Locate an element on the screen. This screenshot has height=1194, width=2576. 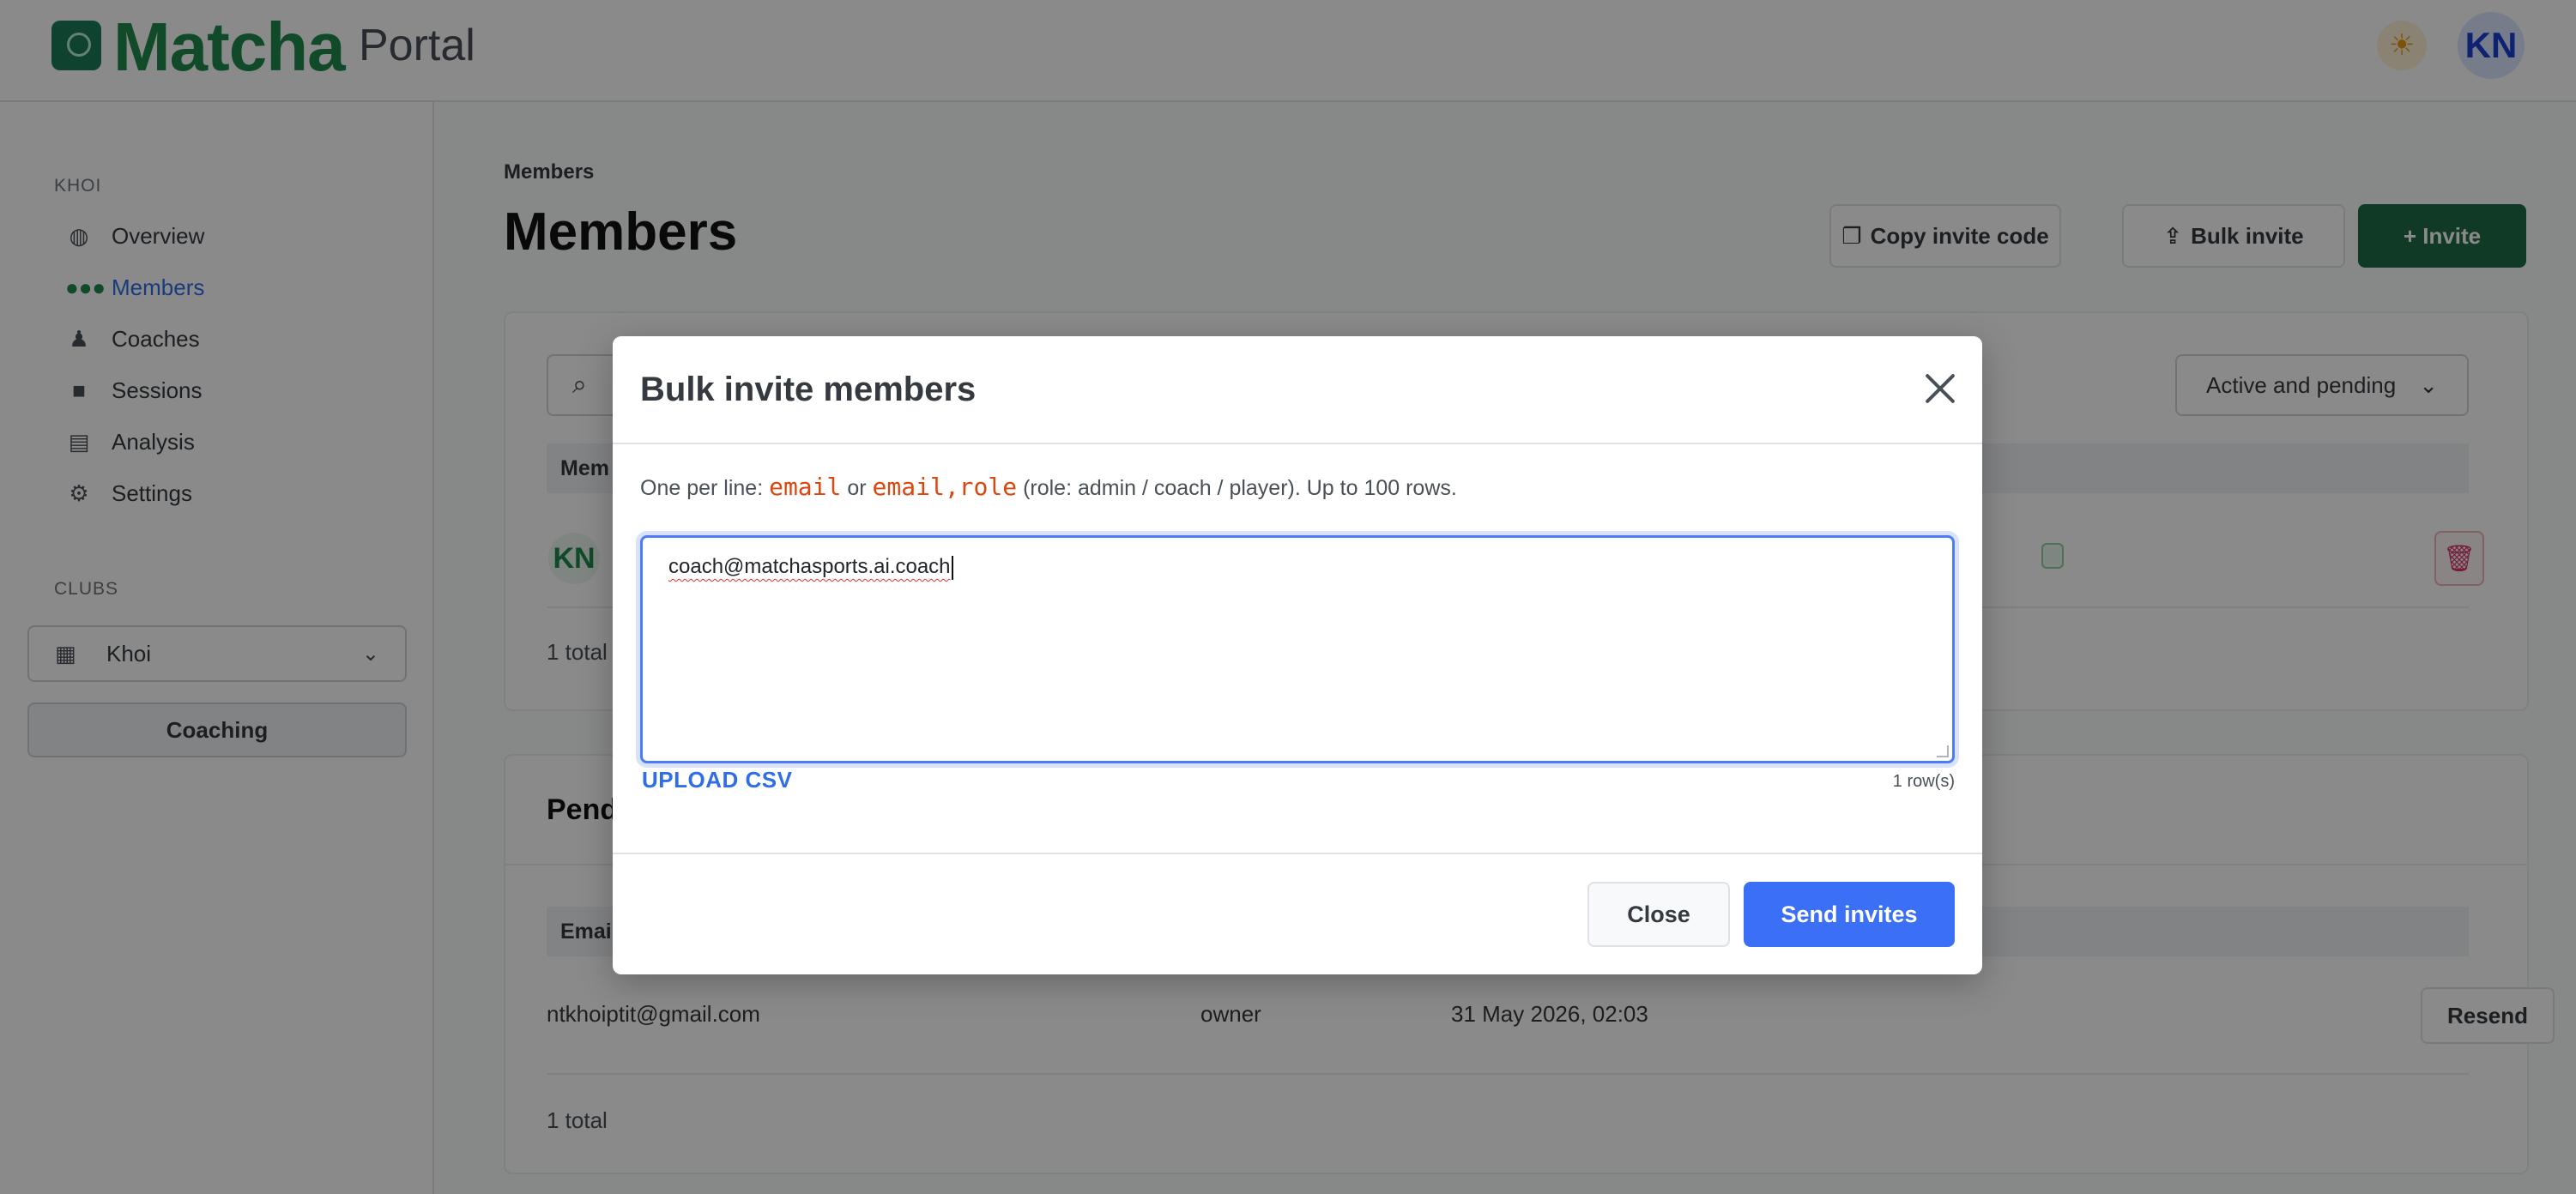
textarea-value: coach@matchasports.ai.coach is located at coordinates (809, 566).